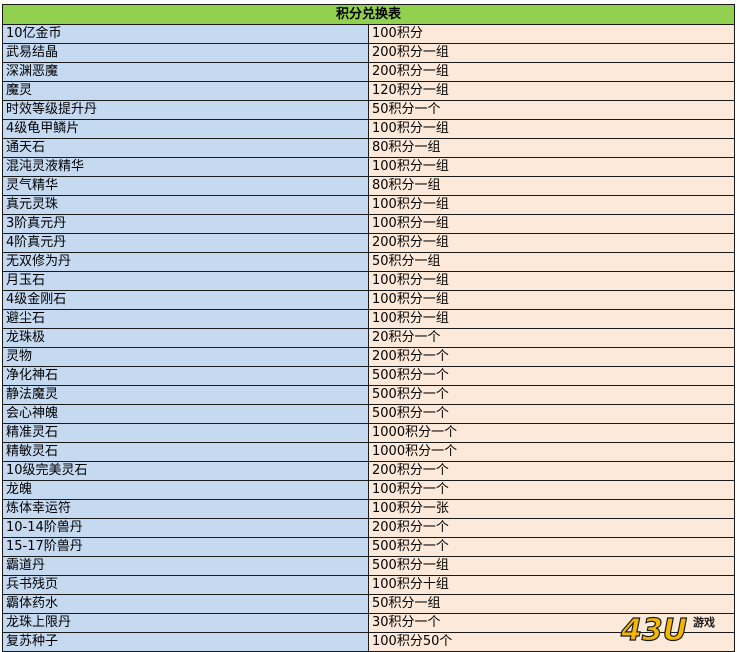 Image resolution: width=737 pixels, height=652 pixels. What do you see at coordinates (185, 433) in the screenshot?
I see `item-name-cell: 精准灵石` at bounding box center [185, 433].